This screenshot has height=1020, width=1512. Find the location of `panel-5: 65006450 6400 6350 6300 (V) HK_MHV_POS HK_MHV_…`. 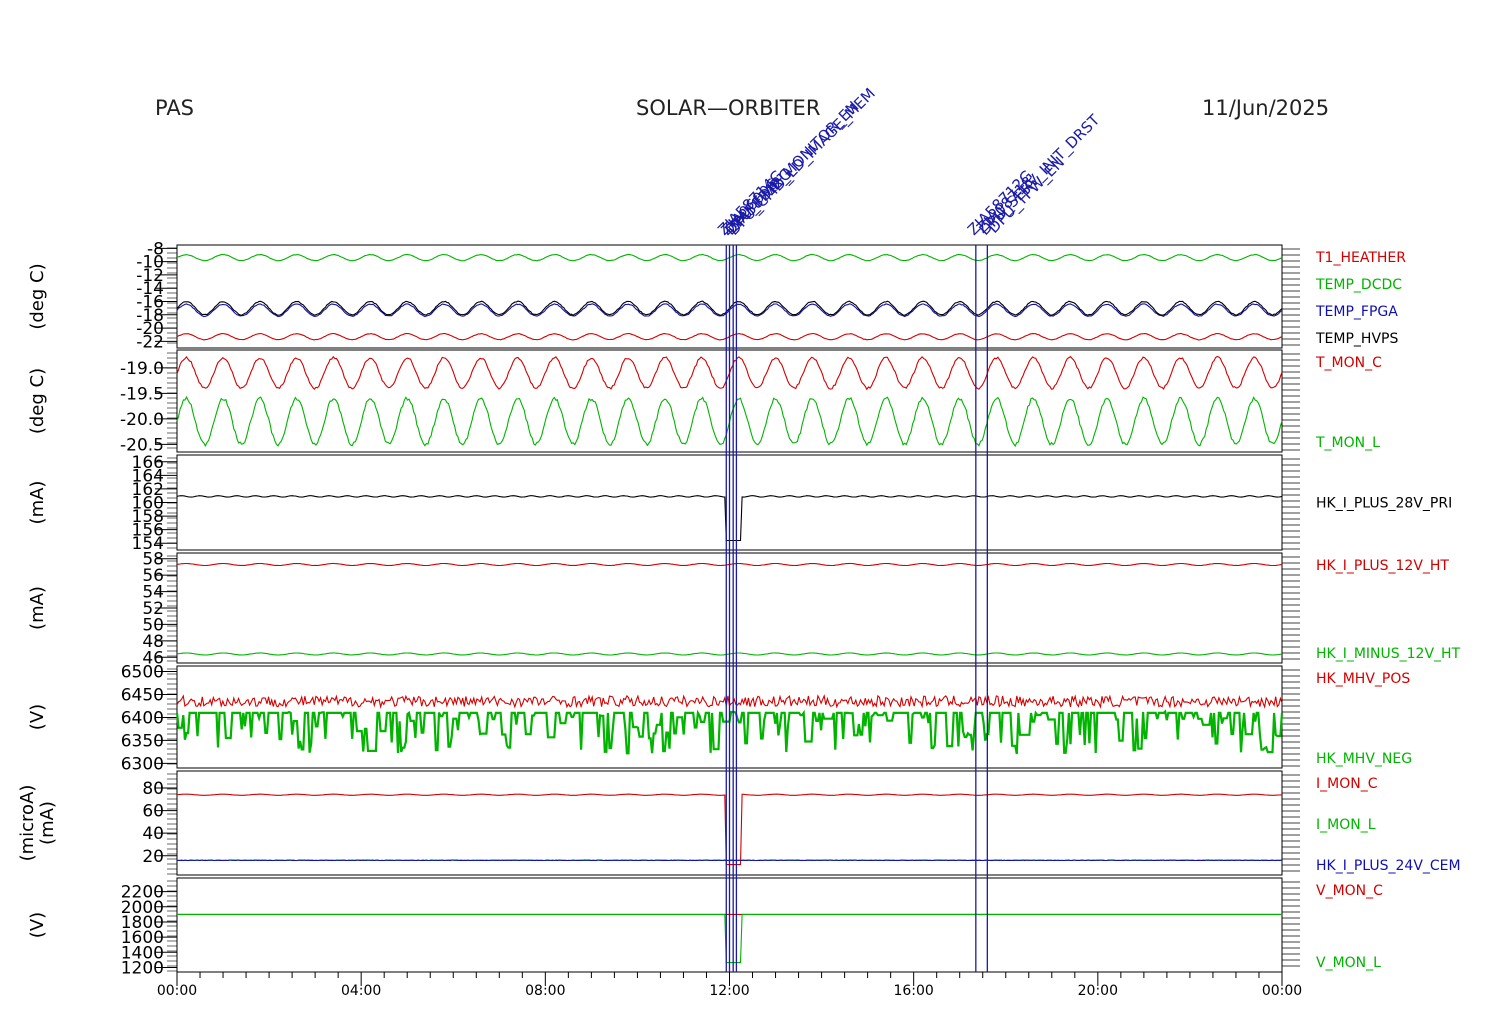

panel-5: 65006450 6400 6350 6300 (V) HK_MHV_POS HK_MHV_… is located at coordinates (719, 719).